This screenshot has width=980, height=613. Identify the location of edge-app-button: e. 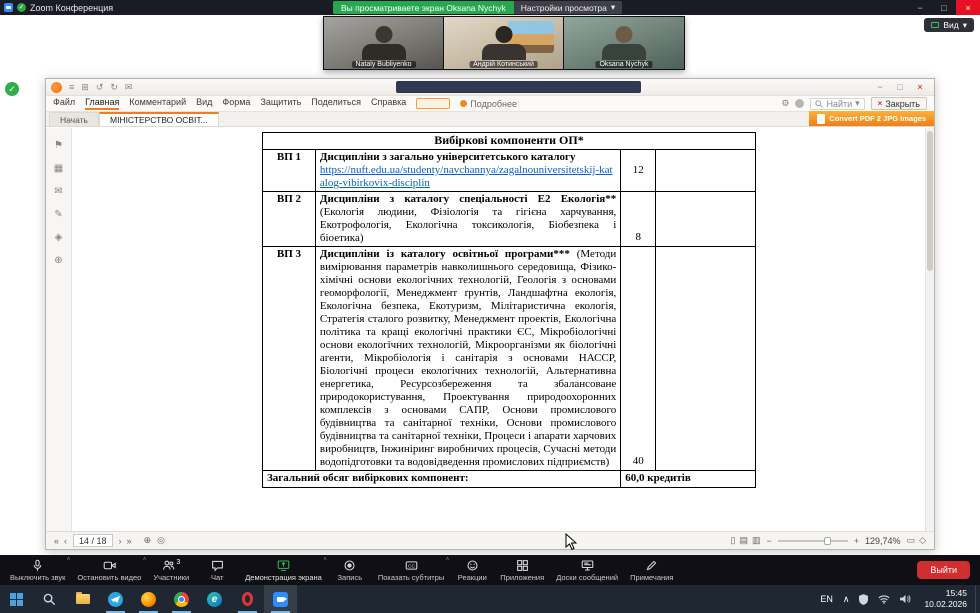
(214, 599).